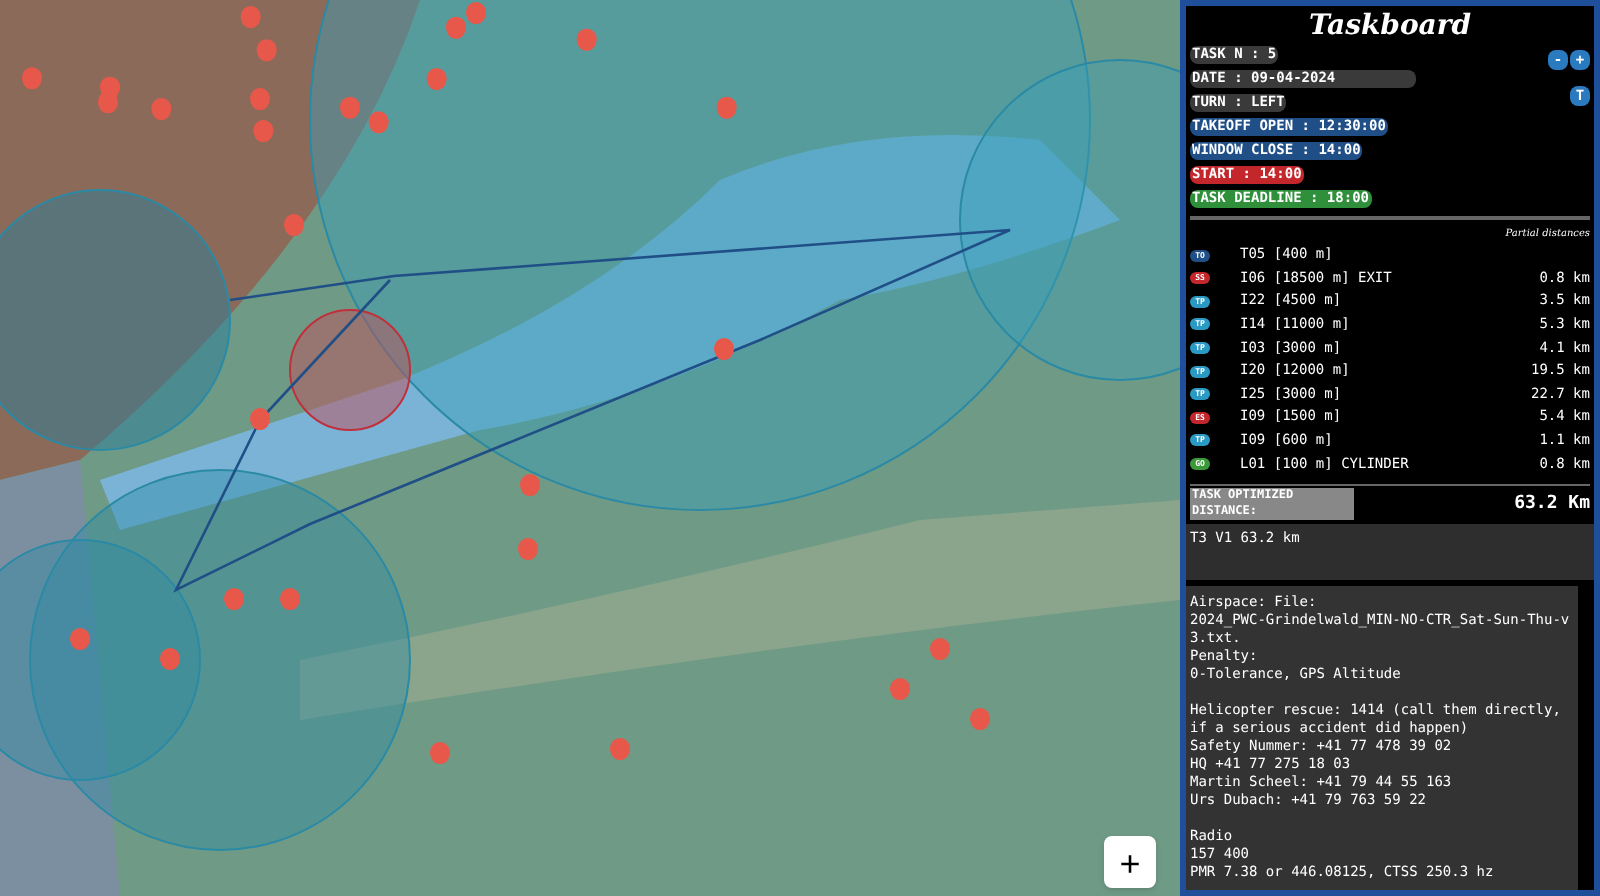 This screenshot has width=1600, height=896. Describe the element at coordinates (1552, 504) in the screenshot. I see `optimized-distance-value: 63.2 Km` at that location.